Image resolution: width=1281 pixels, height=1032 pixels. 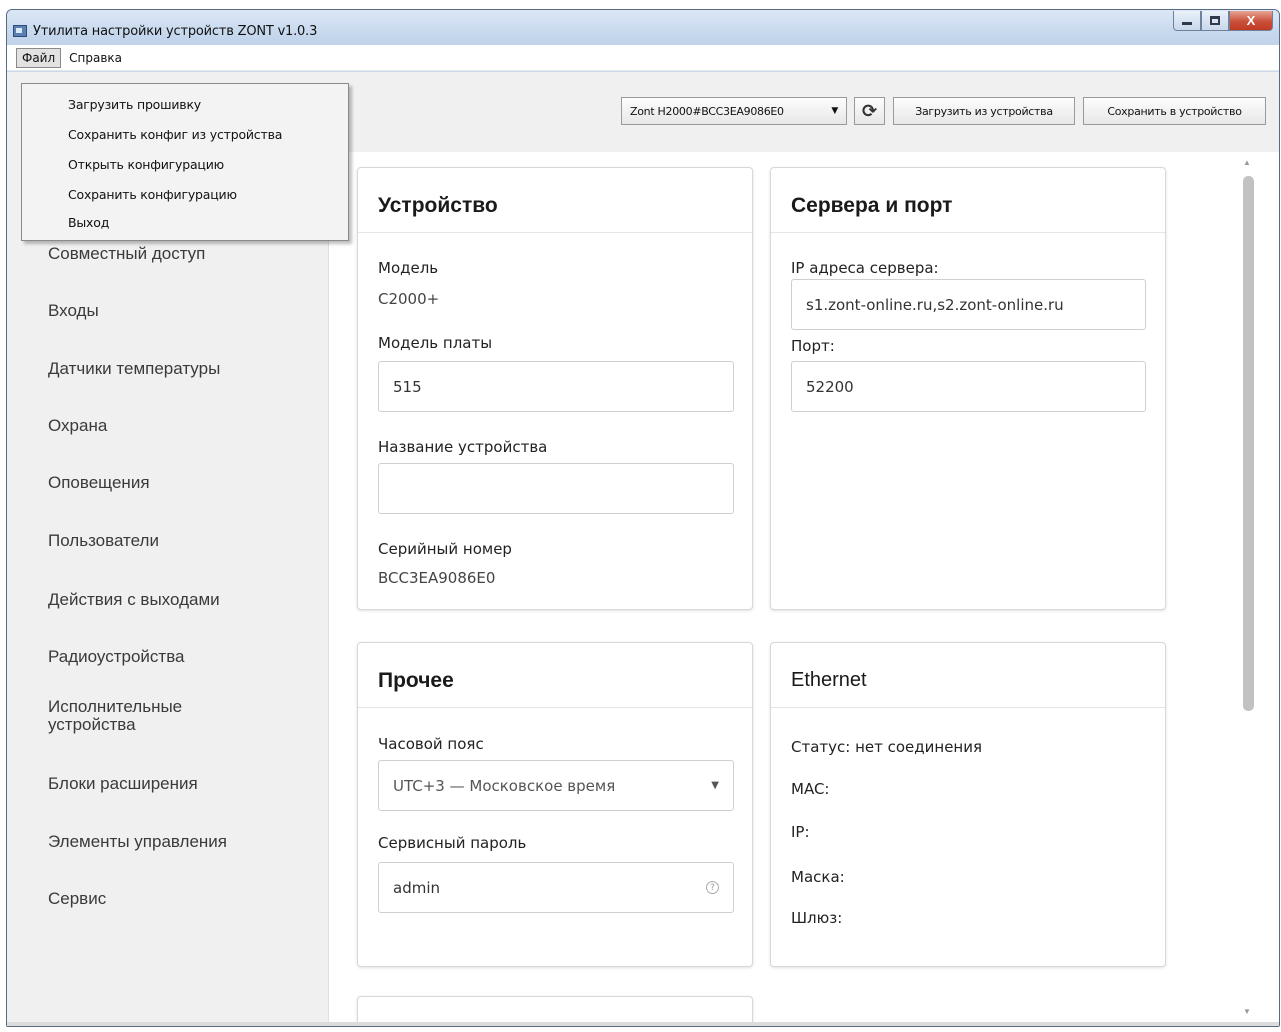 I want to click on serial-value: BCC3EA9086E0, so click(x=437, y=578).